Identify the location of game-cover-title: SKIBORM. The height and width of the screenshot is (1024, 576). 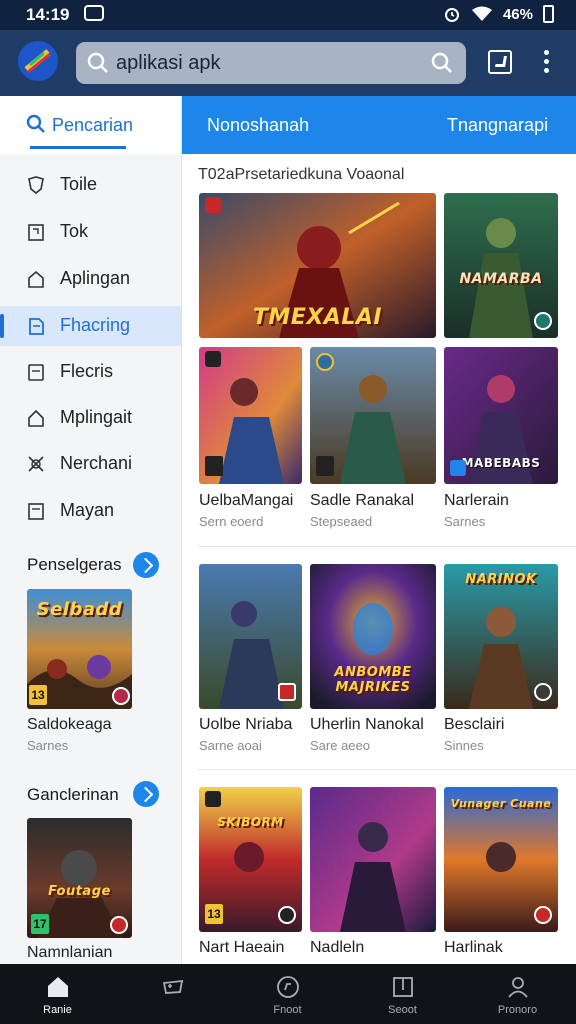
(250, 822).